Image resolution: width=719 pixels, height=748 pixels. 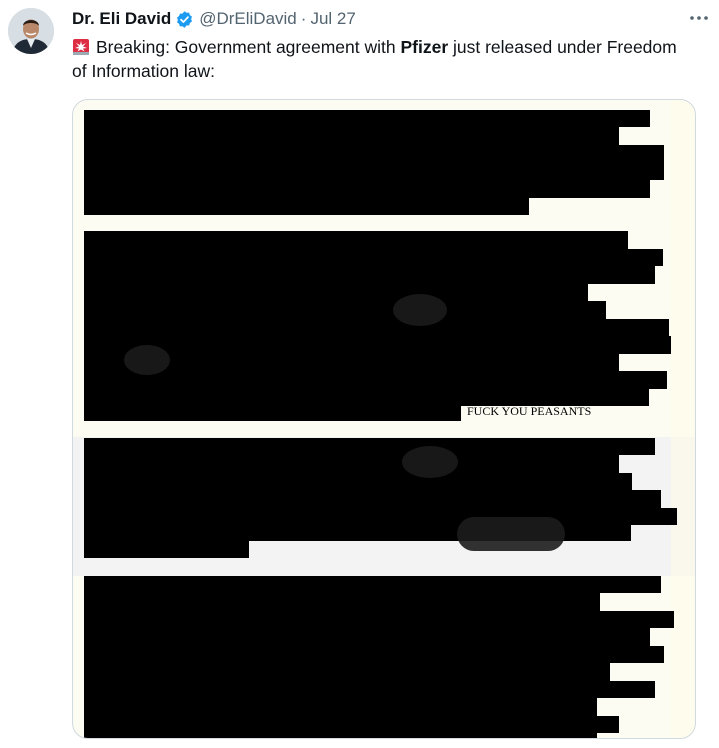 What do you see at coordinates (424, 47) in the screenshot?
I see `tweet-text-bold: Pfizer` at bounding box center [424, 47].